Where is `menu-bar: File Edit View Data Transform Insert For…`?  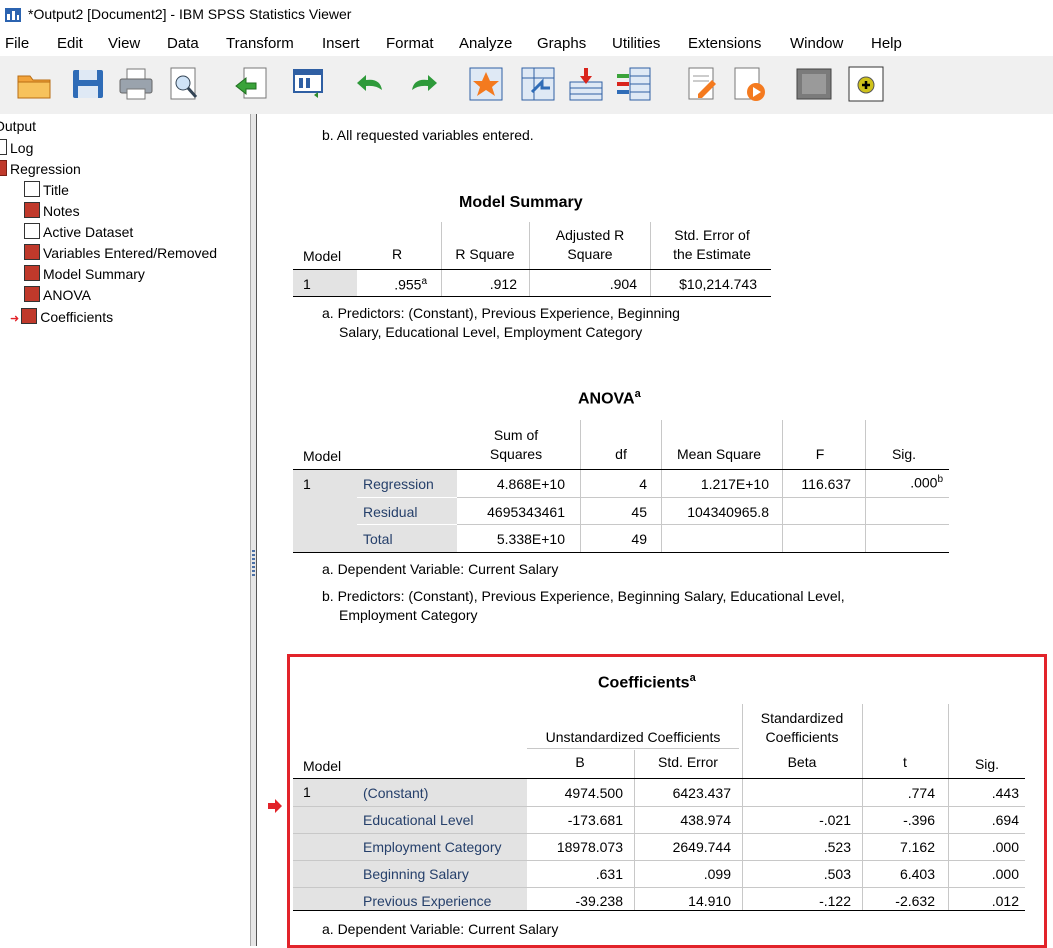 menu-bar: File Edit View Data Transform Insert For… is located at coordinates (526, 43).